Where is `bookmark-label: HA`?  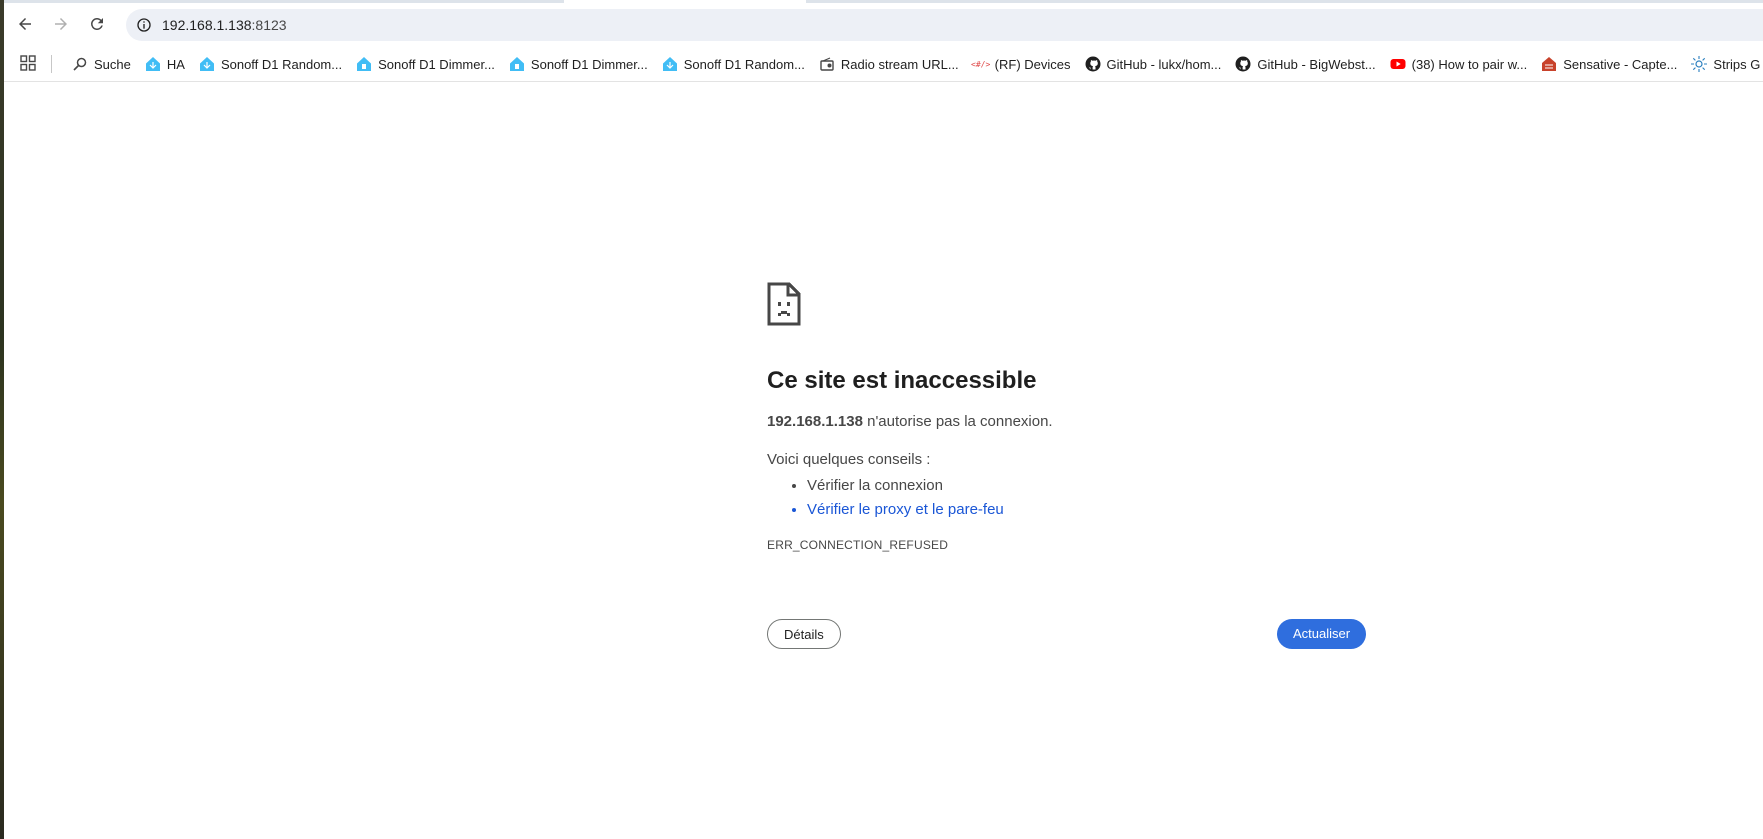
bookmark-label: HA is located at coordinates (175, 64).